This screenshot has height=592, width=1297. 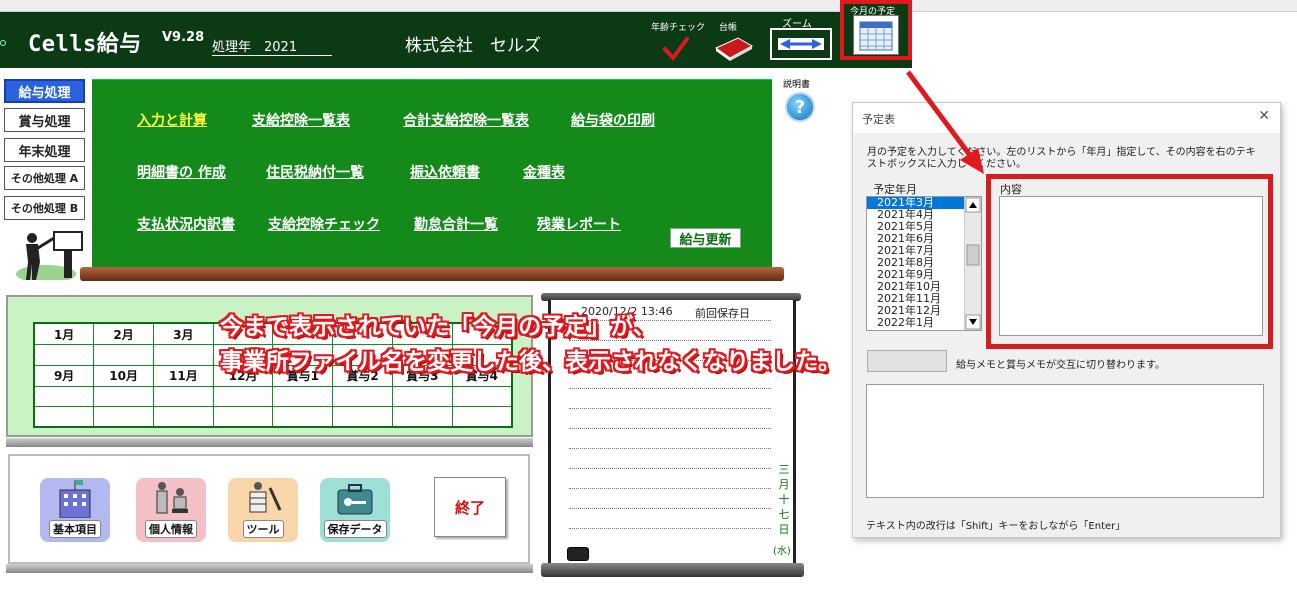 I want to click on people-icon, so click(x=172, y=498).